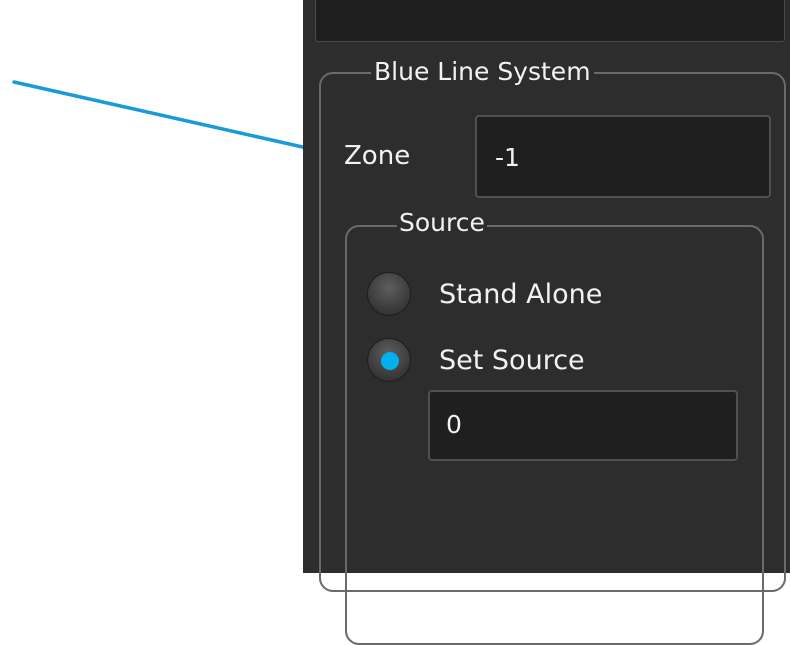 The width and height of the screenshot is (790, 645). What do you see at coordinates (512, 361) in the screenshot?
I see `set-source-label: Set Source` at bounding box center [512, 361].